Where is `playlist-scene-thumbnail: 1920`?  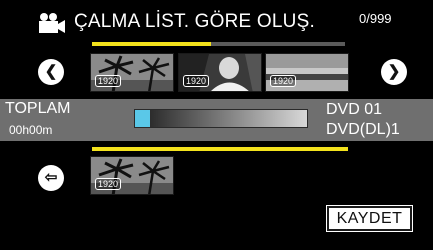 playlist-scene-thumbnail: 1920 is located at coordinates (132, 175).